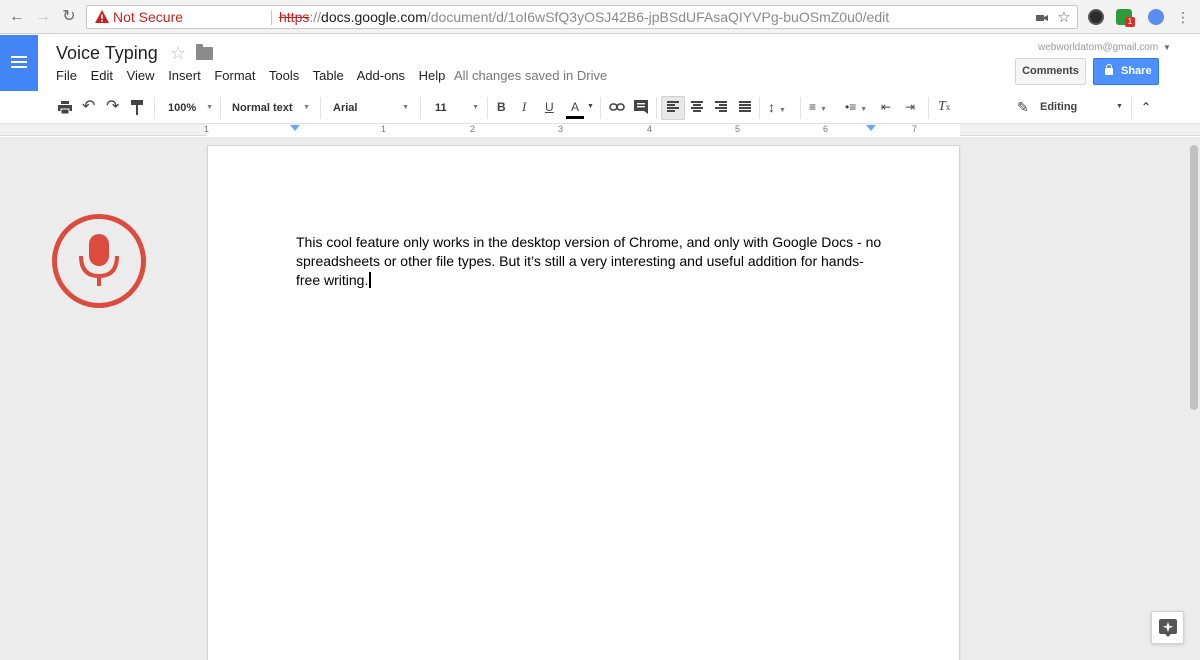  What do you see at coordinates (1119, 107) in the screenshot?
I see `mode-caret-icon: ▼` at bounding box center [1119, 107].